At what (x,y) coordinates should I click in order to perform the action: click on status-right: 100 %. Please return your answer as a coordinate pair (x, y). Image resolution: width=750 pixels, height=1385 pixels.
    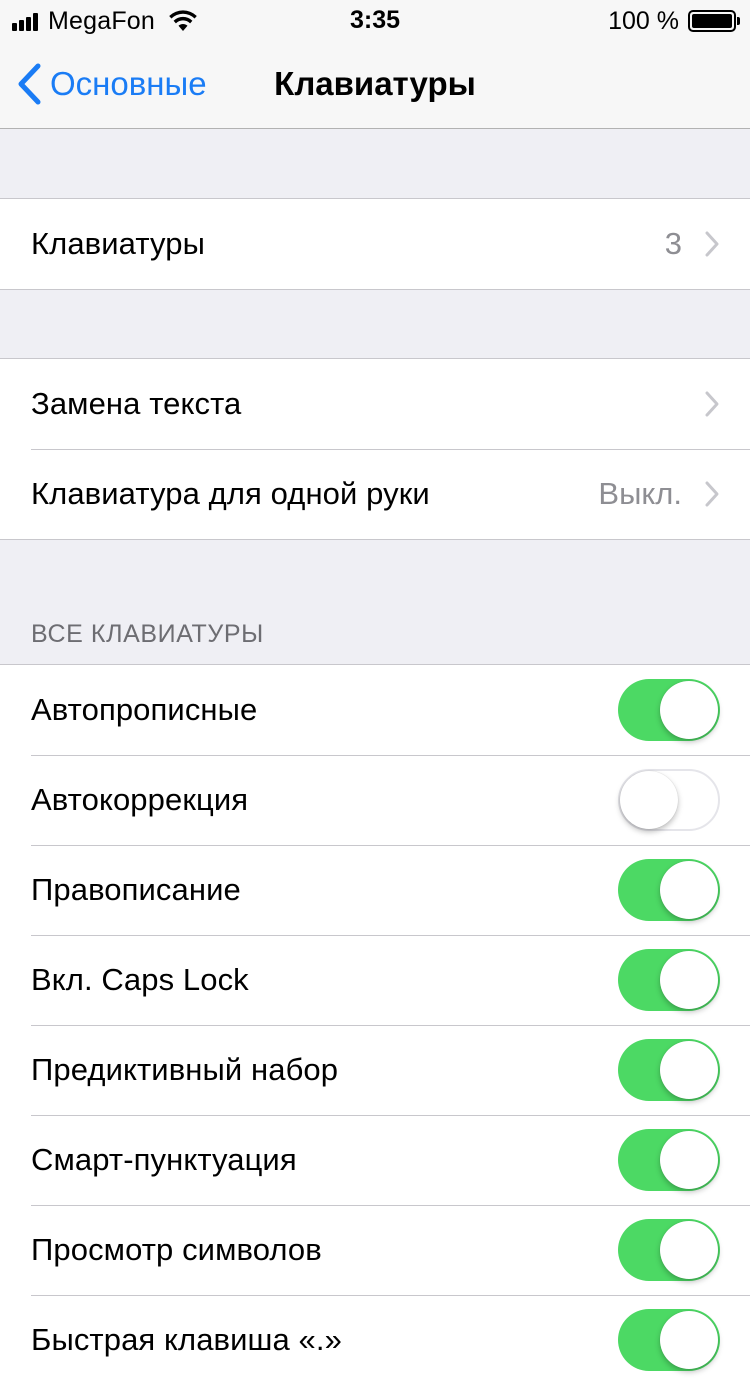
    Looking at the image, I should click on (674, 20).